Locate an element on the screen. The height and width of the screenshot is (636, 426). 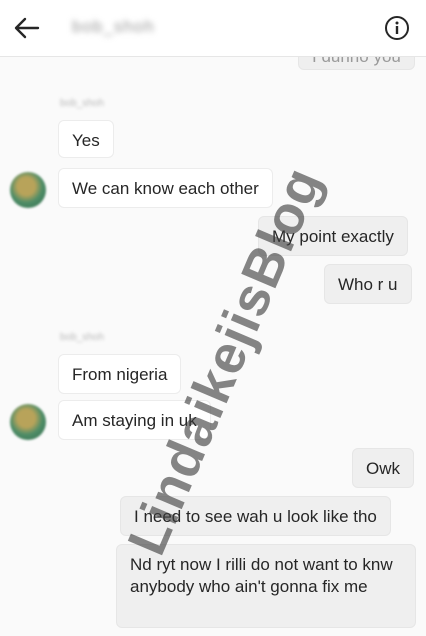
message-bubble: My point exactly is located at coordinates (333, 236).